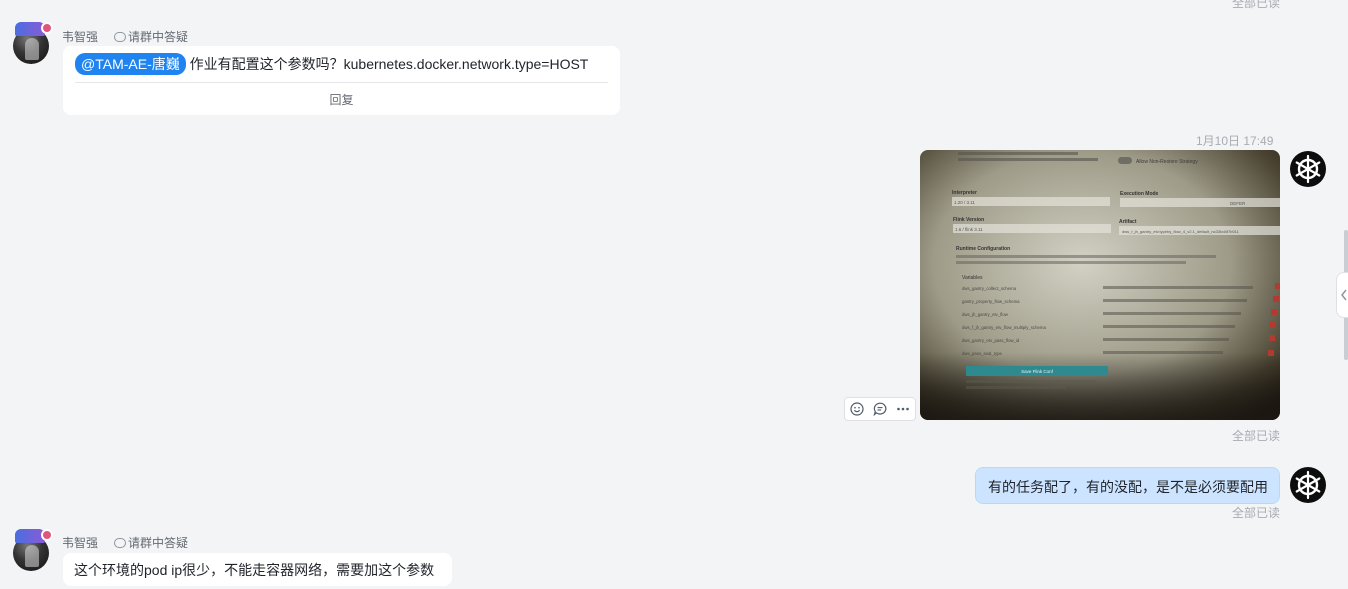  I want to click on photo-variable-name: dws_gantry_collect_schema, so click(989, 288).